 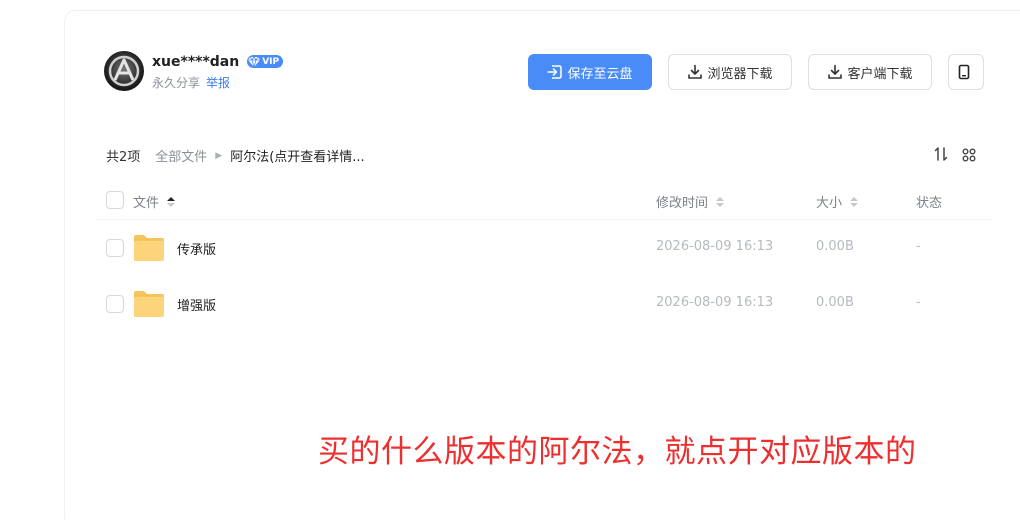 What do you see at coordinates (730, 72) in the screenshot?
I see `browser-download-button: 浏览器下载` at bounding box center [730, 72].